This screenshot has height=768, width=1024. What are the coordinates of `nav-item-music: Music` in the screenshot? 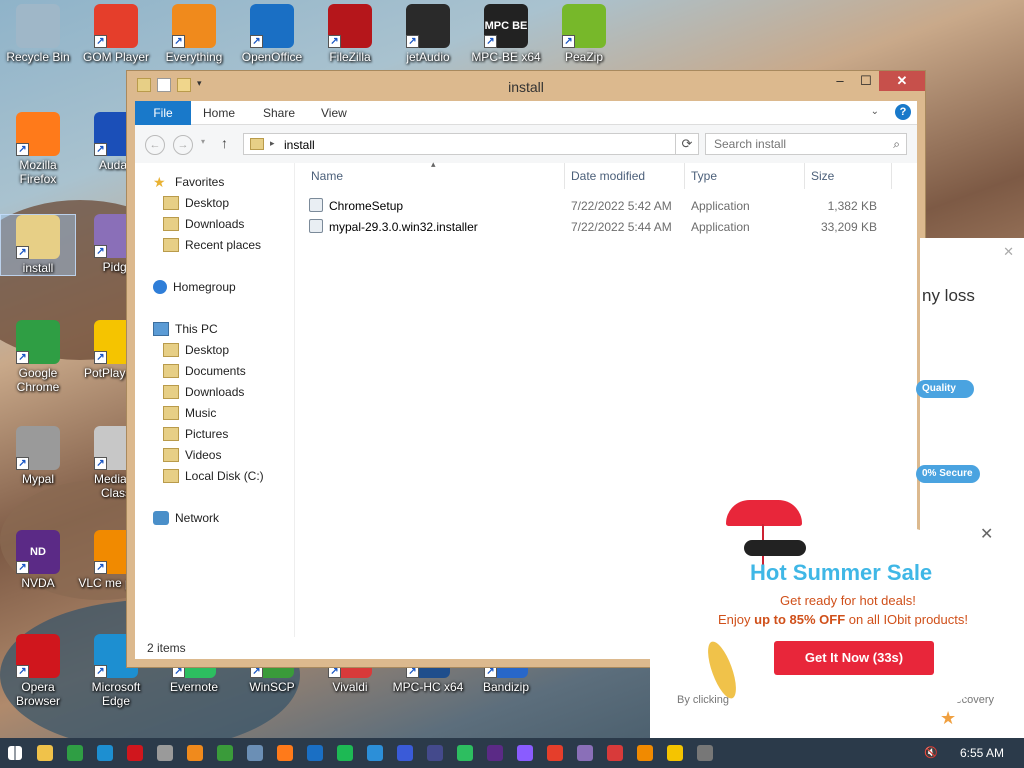 It's located at (189, 413).